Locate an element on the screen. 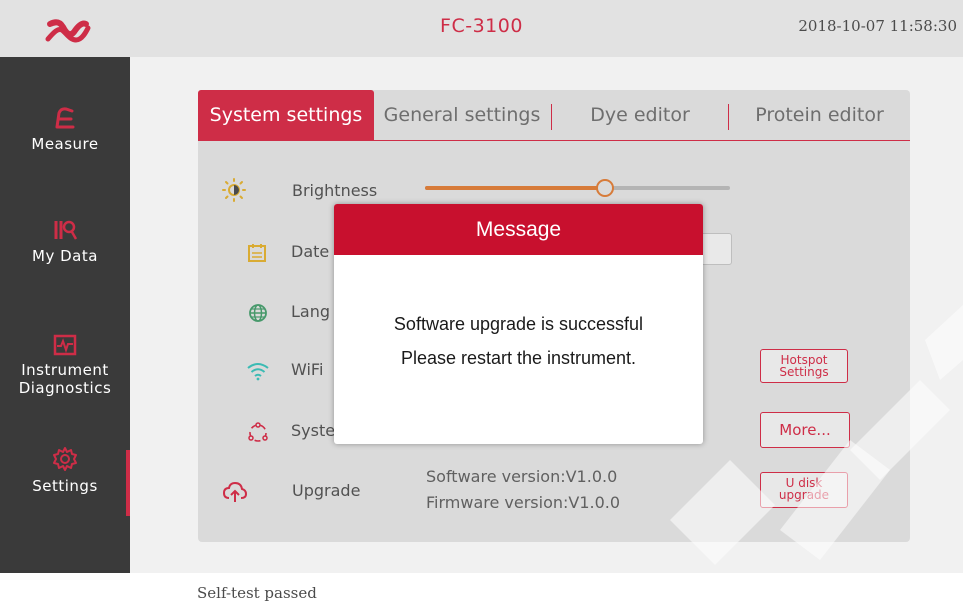 The image size is (963, 610). dialog-message-line2: Please restart the instrument. is located at coordinates (518, 358).